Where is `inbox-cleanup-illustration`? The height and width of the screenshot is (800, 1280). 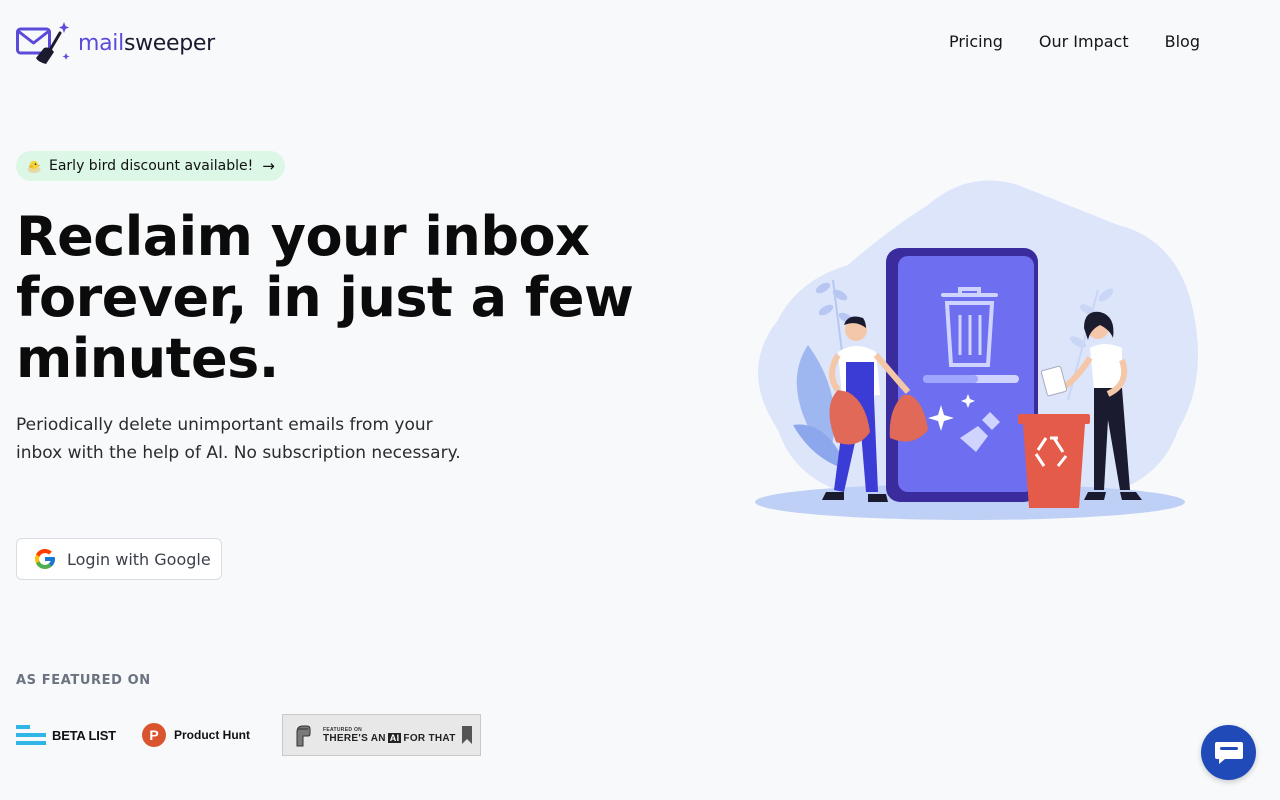 inbox-cleanup-illustration is located at coordinates (976, 350).